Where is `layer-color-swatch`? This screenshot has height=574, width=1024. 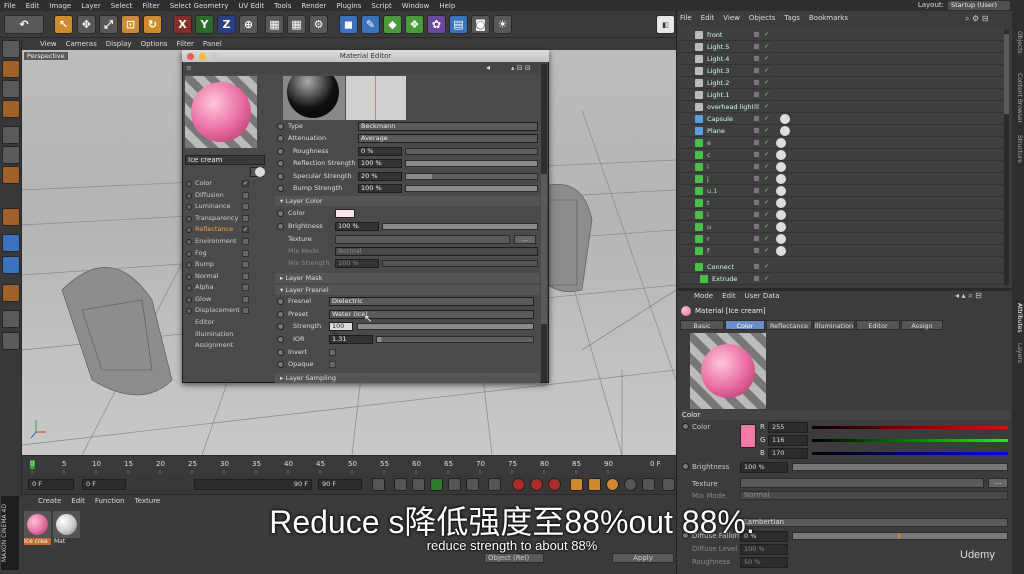
layer-color-swatch is located at coordinates (345, 213).